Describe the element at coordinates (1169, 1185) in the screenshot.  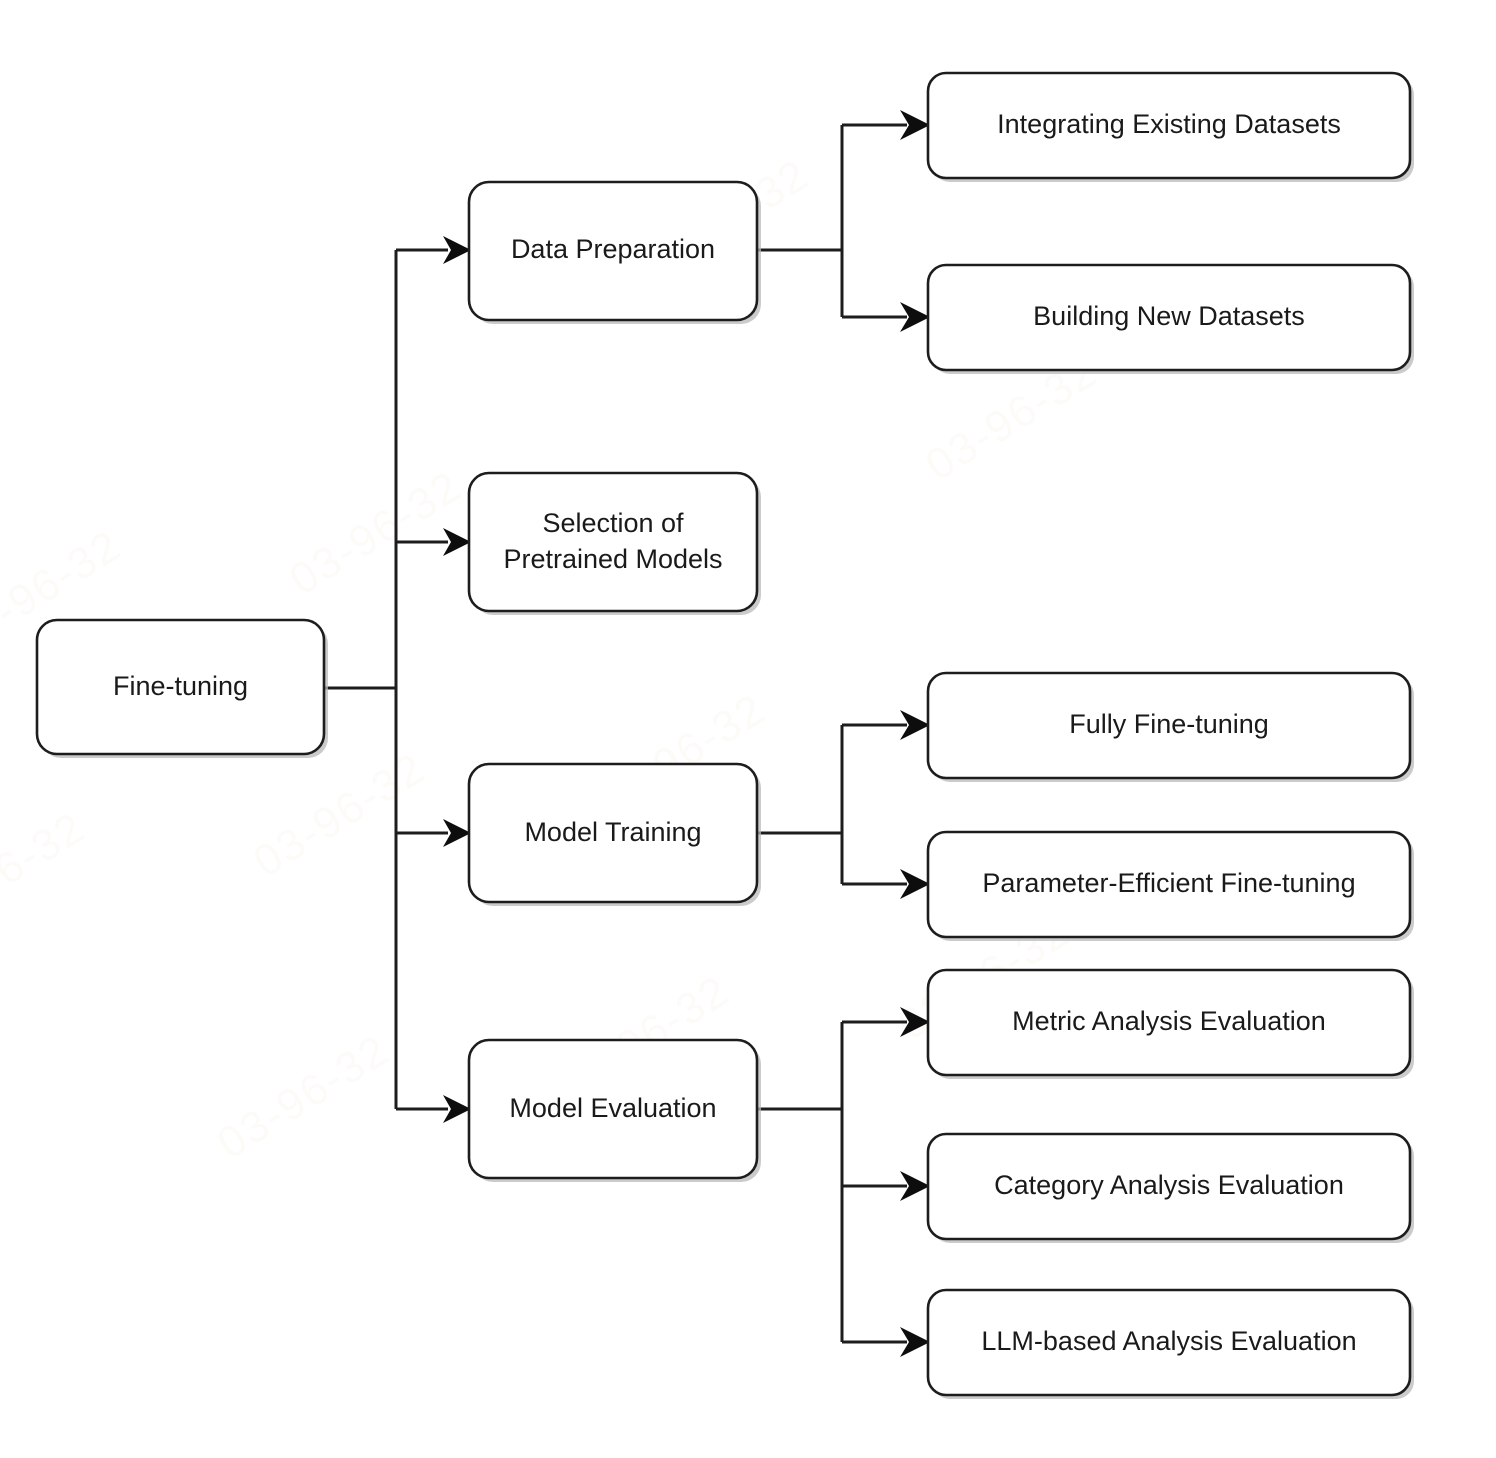
I see `node-label: Category Analysis Evaluation` at that location.